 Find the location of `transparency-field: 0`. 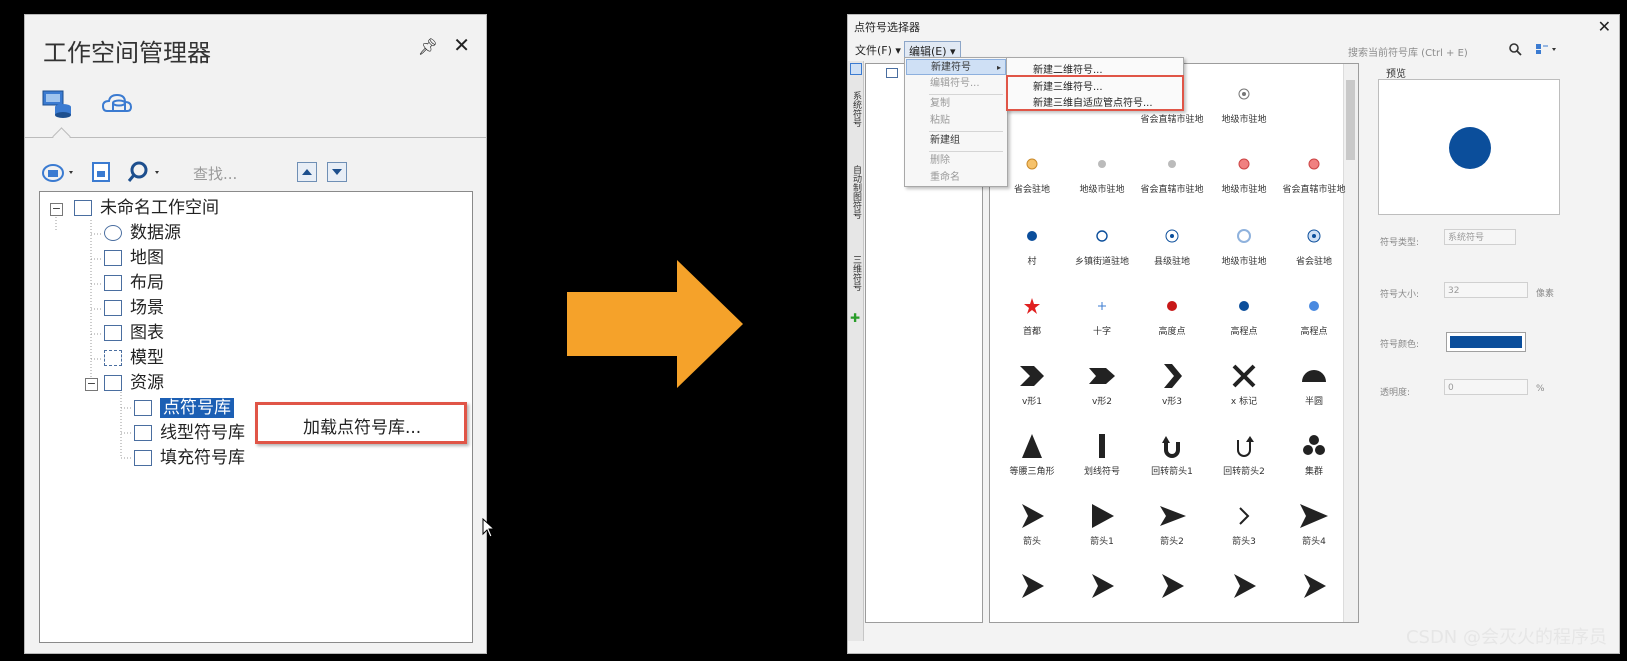

transparency-field: 0 is located at coordinates (1486, 387).